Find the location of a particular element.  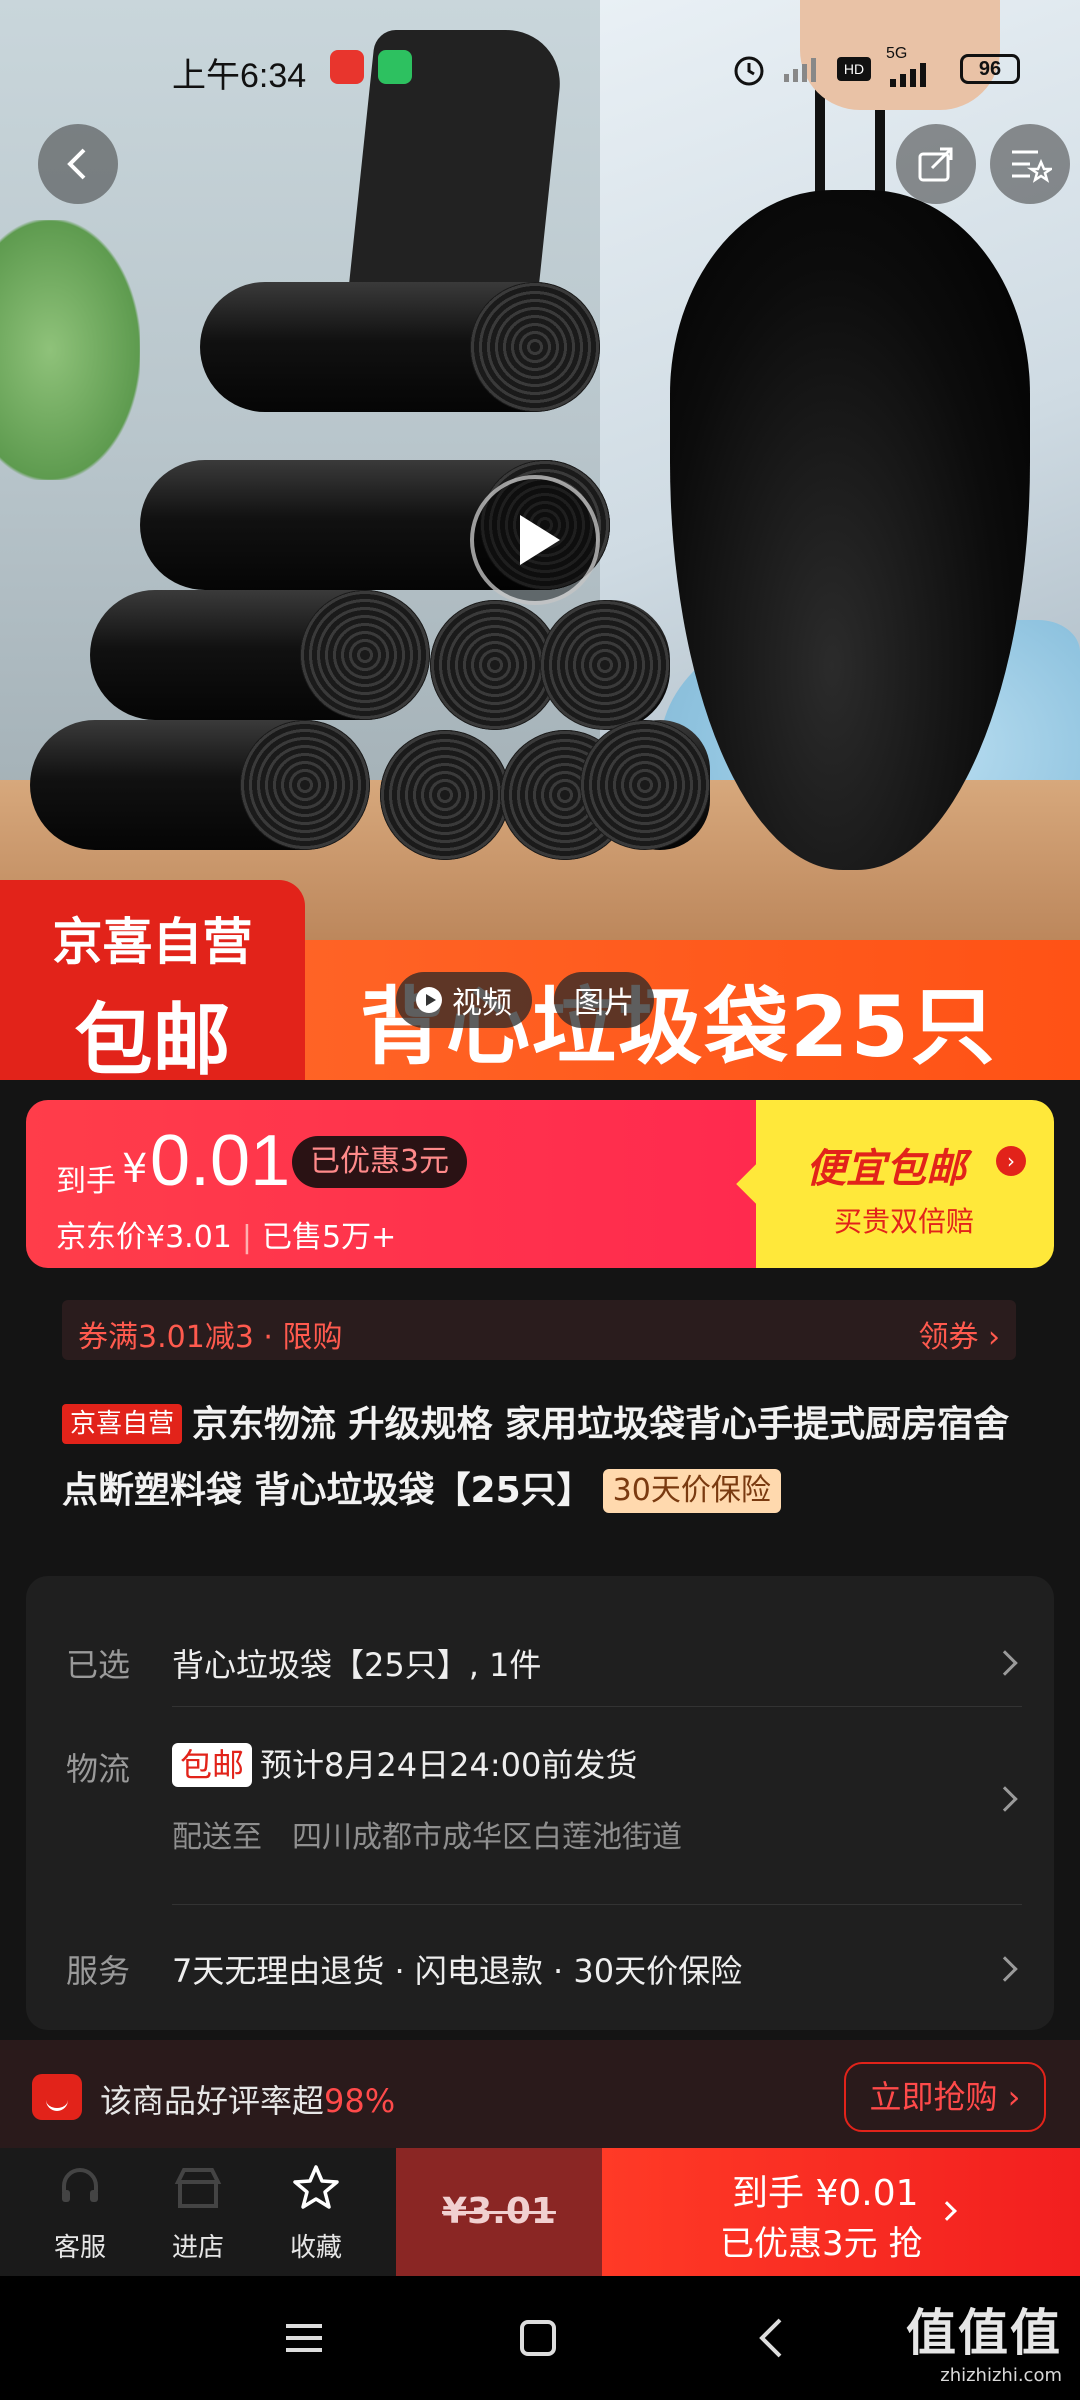

service-label: 服务 is located at coordinates (98, 1971).